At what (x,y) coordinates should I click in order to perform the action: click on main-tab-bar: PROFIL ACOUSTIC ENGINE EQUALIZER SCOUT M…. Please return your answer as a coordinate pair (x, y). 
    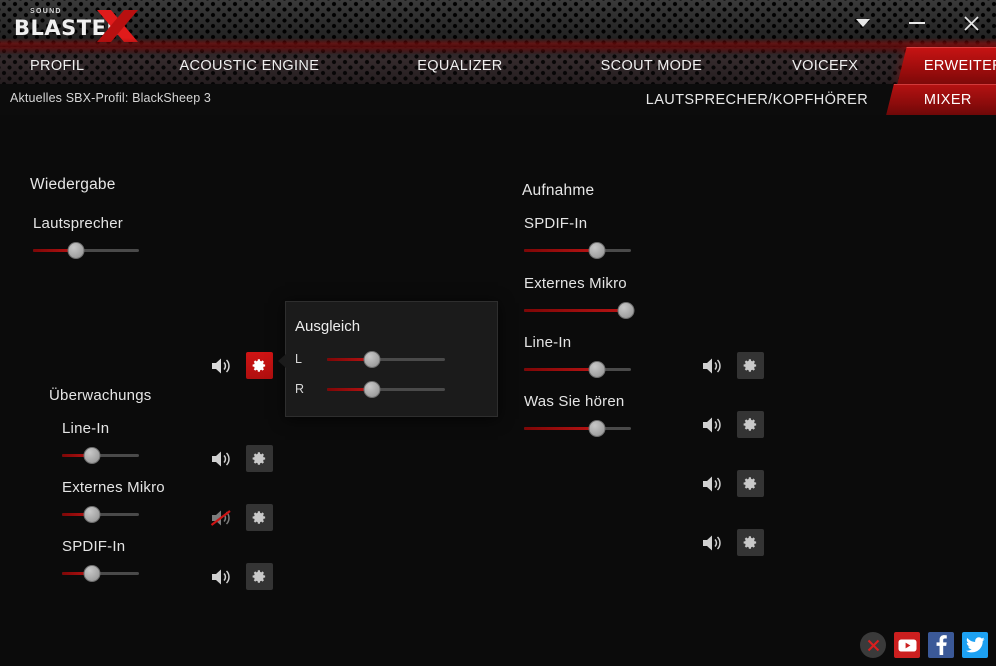
    Looking at the image, I should click on (498, 65).